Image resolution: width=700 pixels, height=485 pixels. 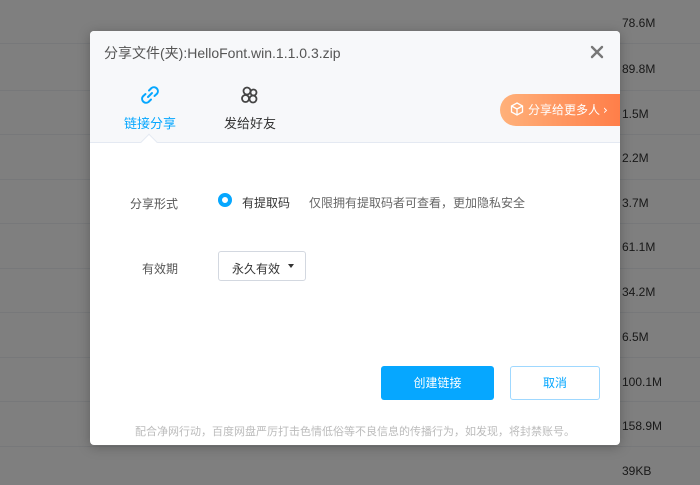 I want to click on close-icon, so click(x=597, y=52).